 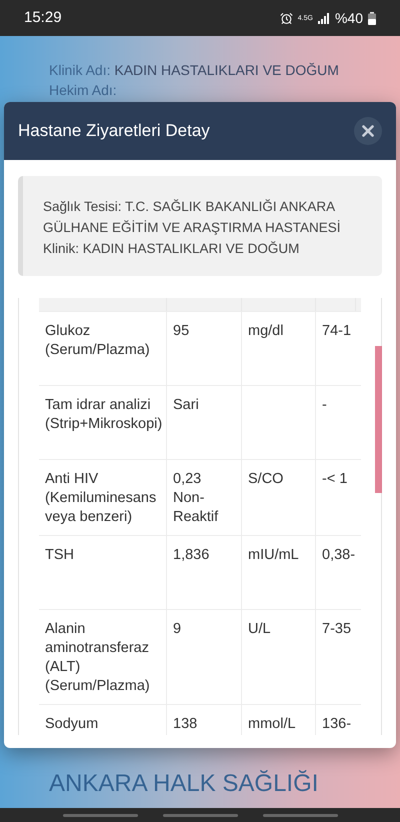 I want to click on section-heading: ANKARA HALK SAĞLIĞI, so click(x=184, y=784).